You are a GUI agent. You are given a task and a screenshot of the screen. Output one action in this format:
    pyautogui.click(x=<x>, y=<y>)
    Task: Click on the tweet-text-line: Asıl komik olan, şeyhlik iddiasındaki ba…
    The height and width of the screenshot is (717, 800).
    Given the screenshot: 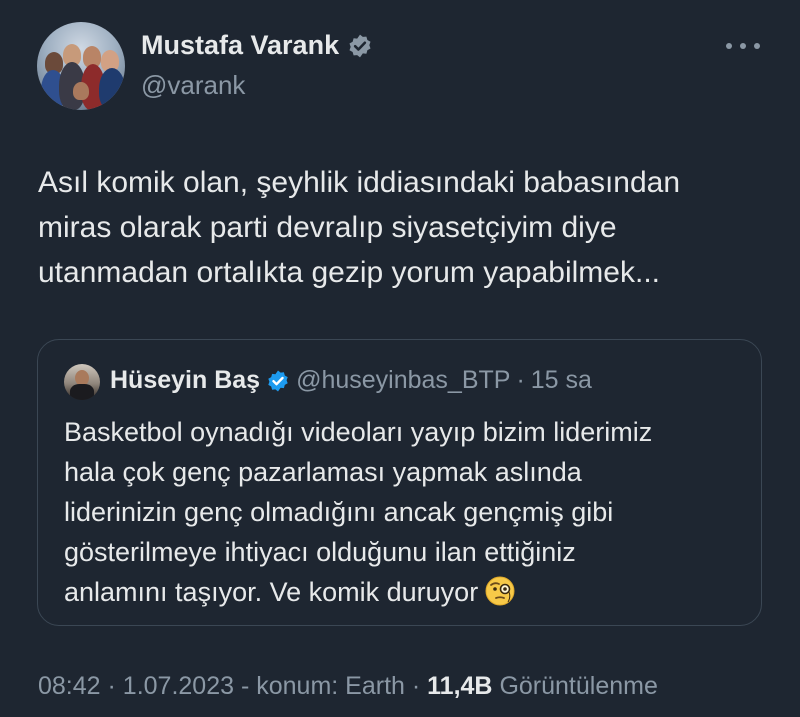 What is the action you would take?
    pyautogui.click(x=359, y=182)
    